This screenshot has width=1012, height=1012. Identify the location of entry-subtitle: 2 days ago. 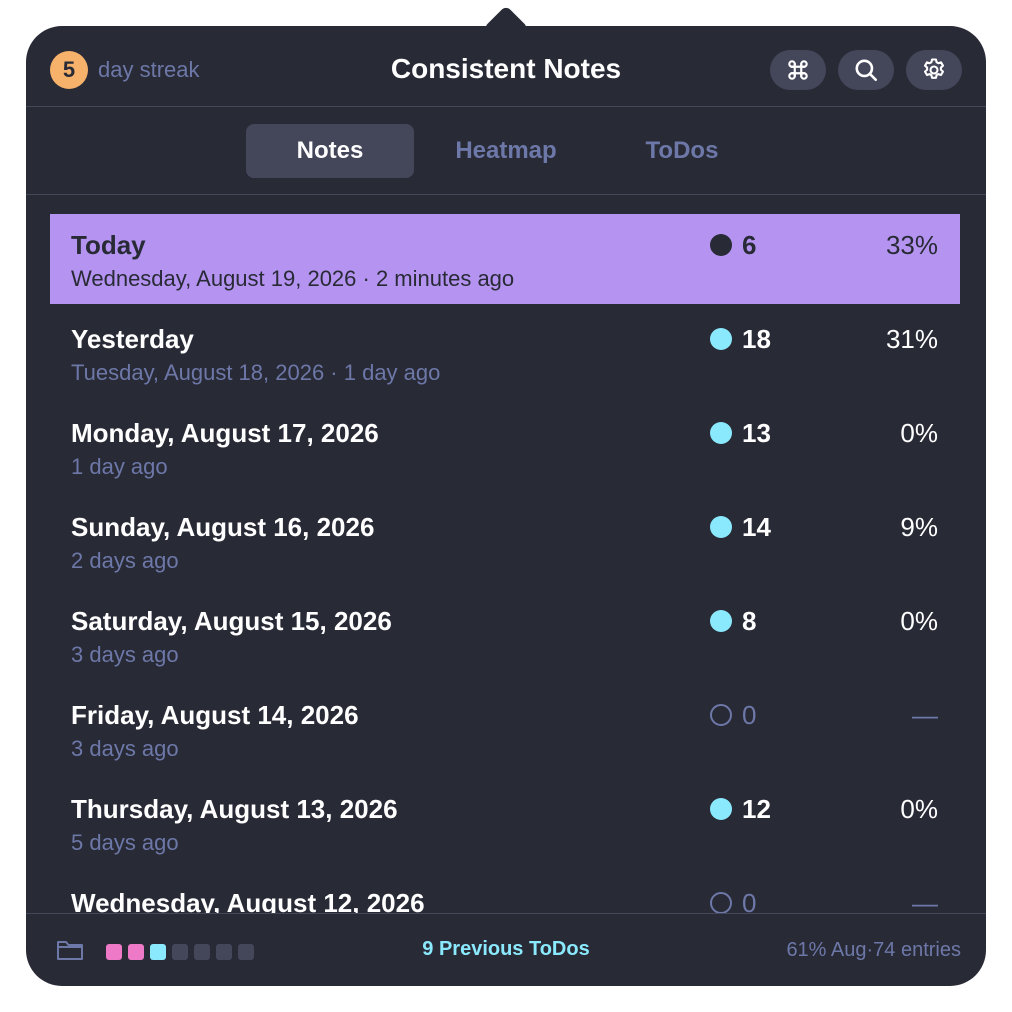
(125, 560).